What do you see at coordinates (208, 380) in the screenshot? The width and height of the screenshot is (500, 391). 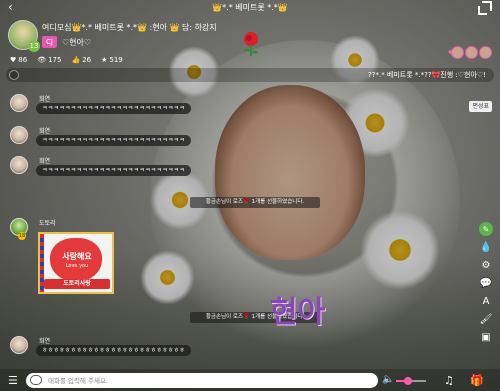 I see `chat-input` at bounding box center [208, 380].